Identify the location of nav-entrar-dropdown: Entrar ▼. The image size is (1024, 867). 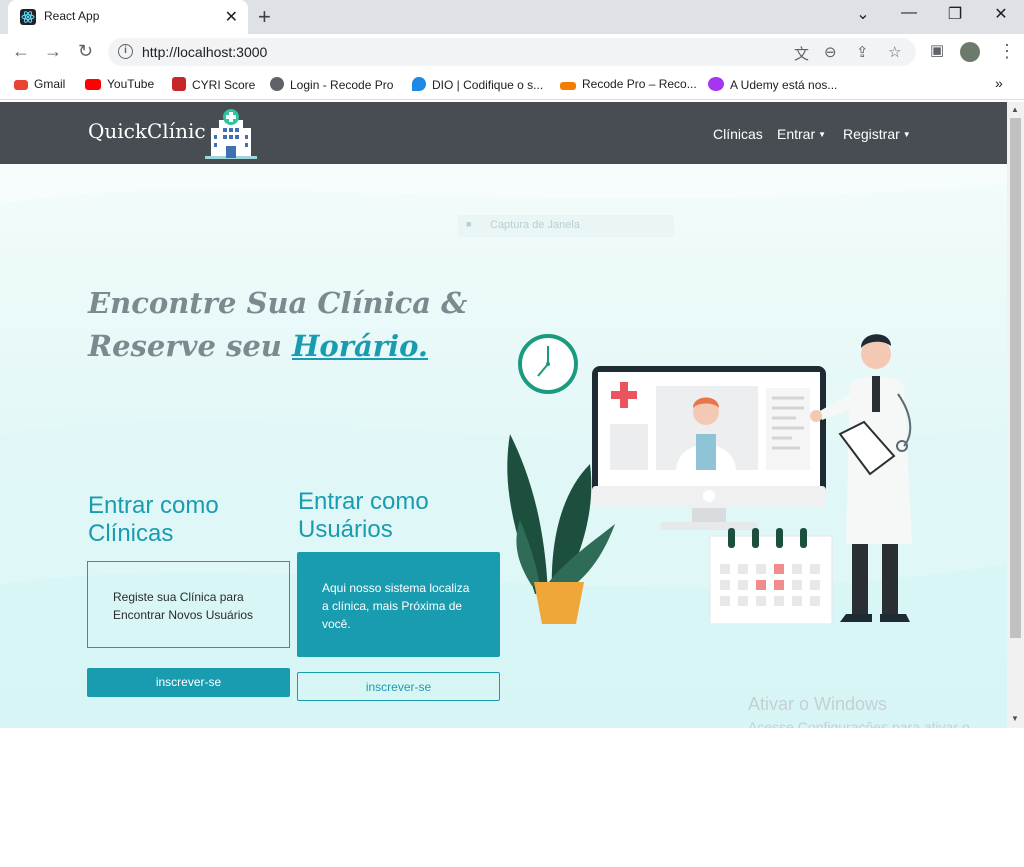
(801, 134).